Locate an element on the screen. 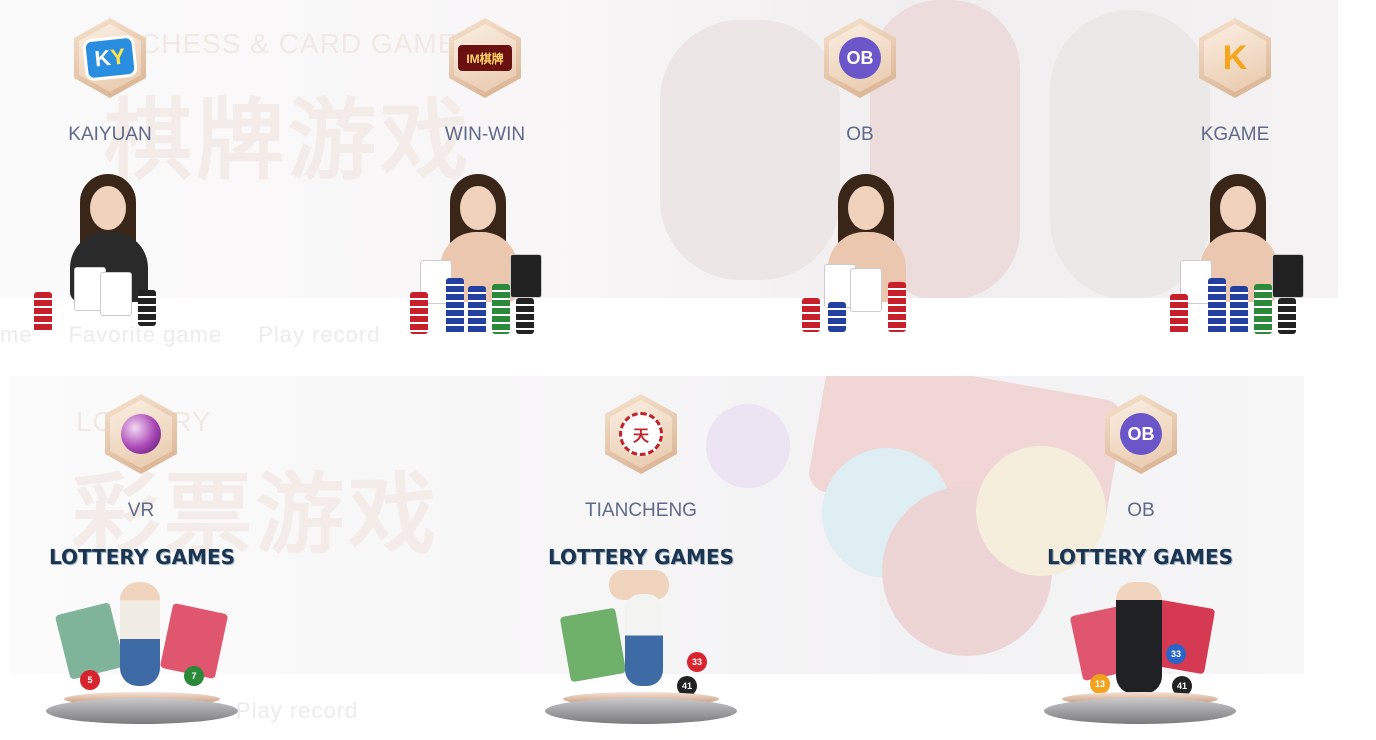  lottery-tab-bar: Play record is located at coordinates (315, 711).